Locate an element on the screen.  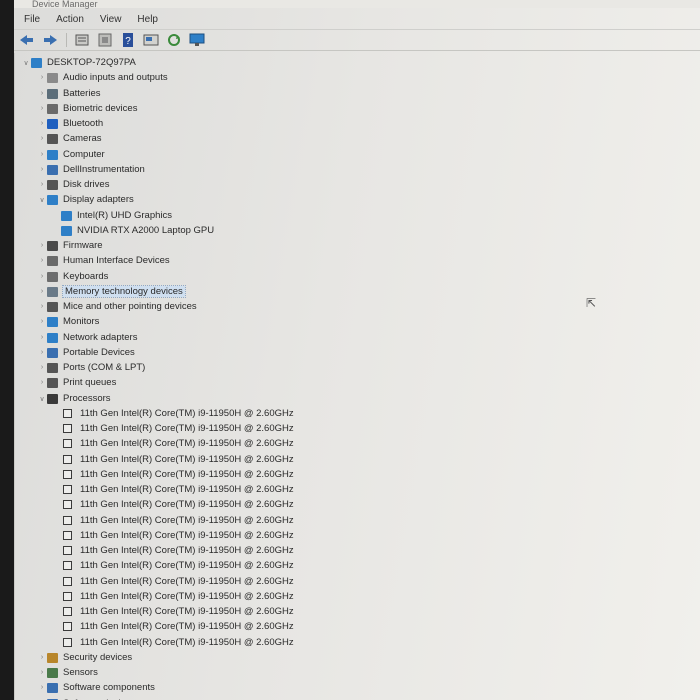
tree-category: › Software components is located at coordinates (96, 687).